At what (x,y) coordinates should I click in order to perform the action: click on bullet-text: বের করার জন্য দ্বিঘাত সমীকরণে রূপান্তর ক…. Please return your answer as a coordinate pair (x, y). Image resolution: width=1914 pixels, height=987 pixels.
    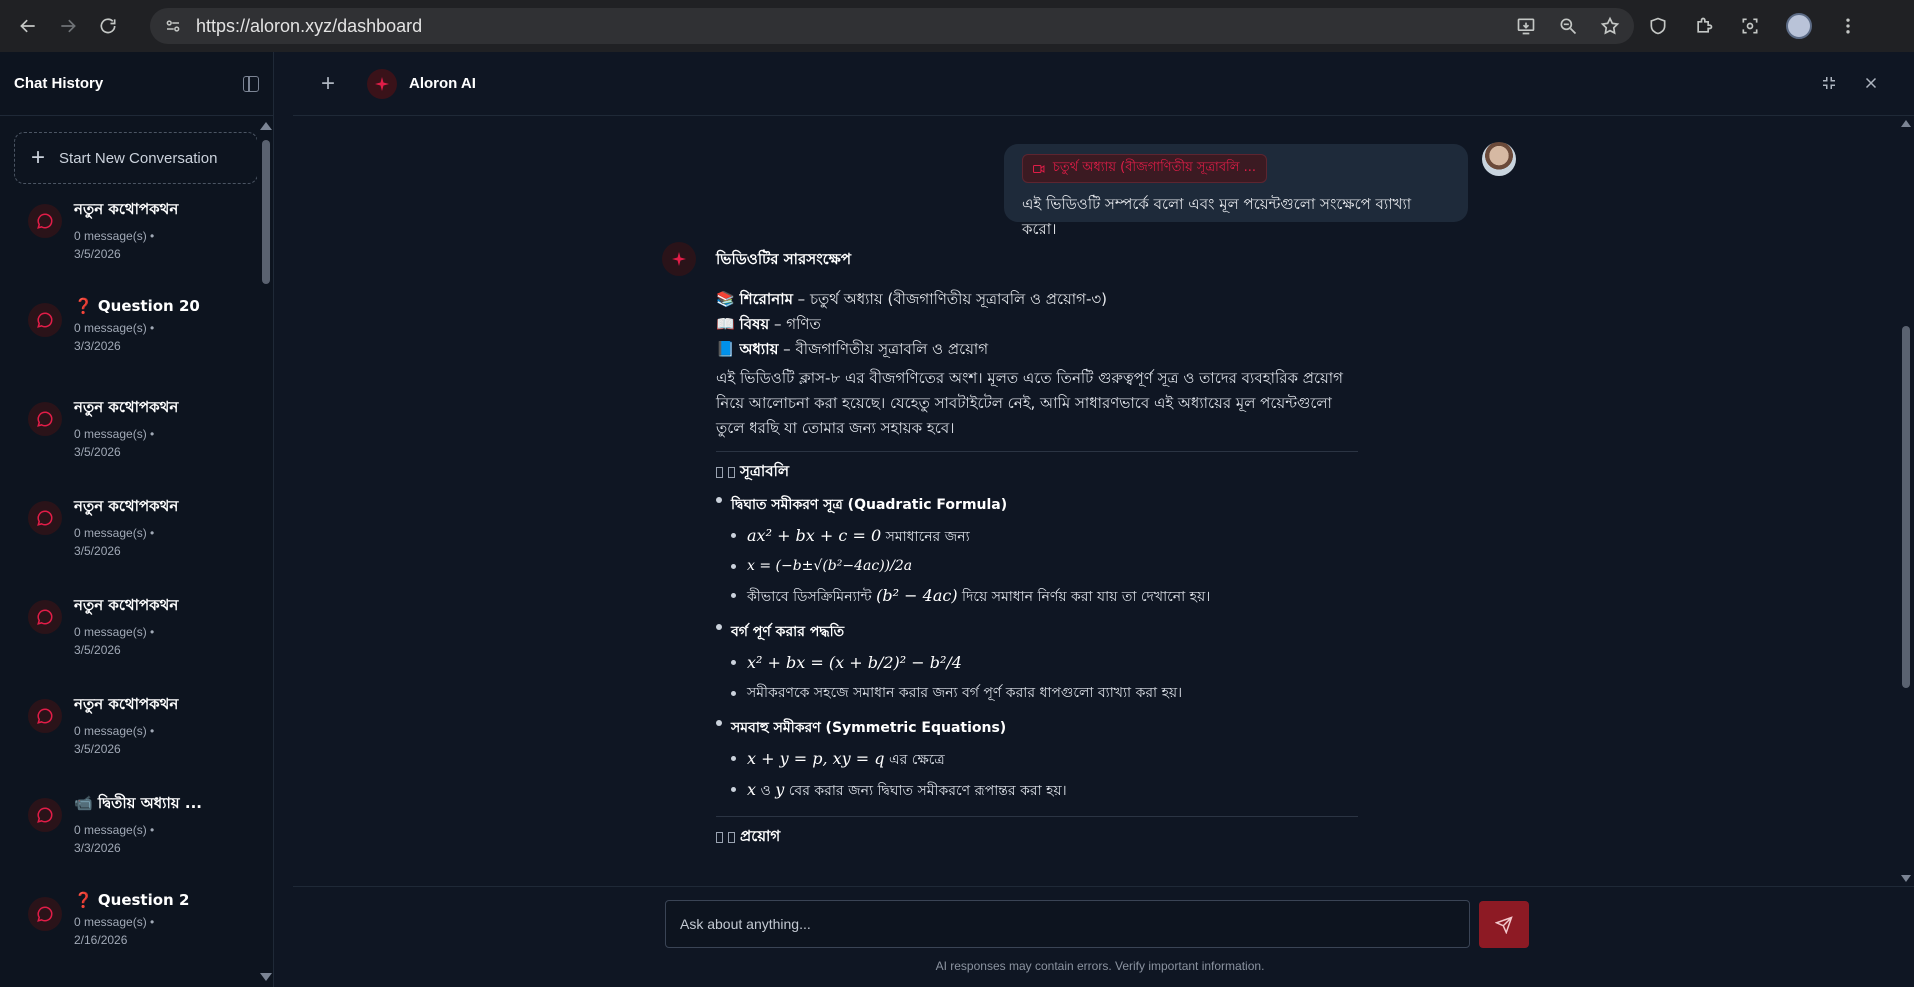
    Looking at the image, I should click on (925, 791).